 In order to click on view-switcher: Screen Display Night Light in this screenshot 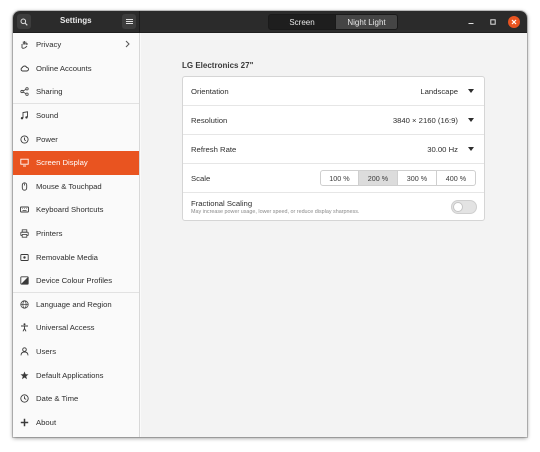, I will do `click(333, 28)`.